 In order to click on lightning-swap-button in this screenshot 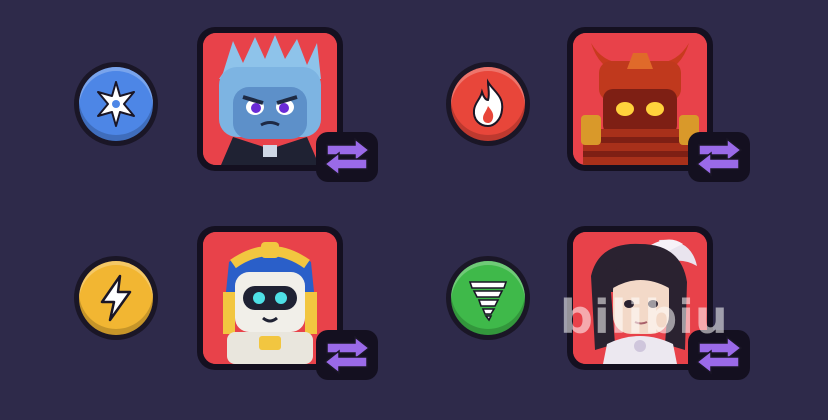, I will do `click(347, 355)`.